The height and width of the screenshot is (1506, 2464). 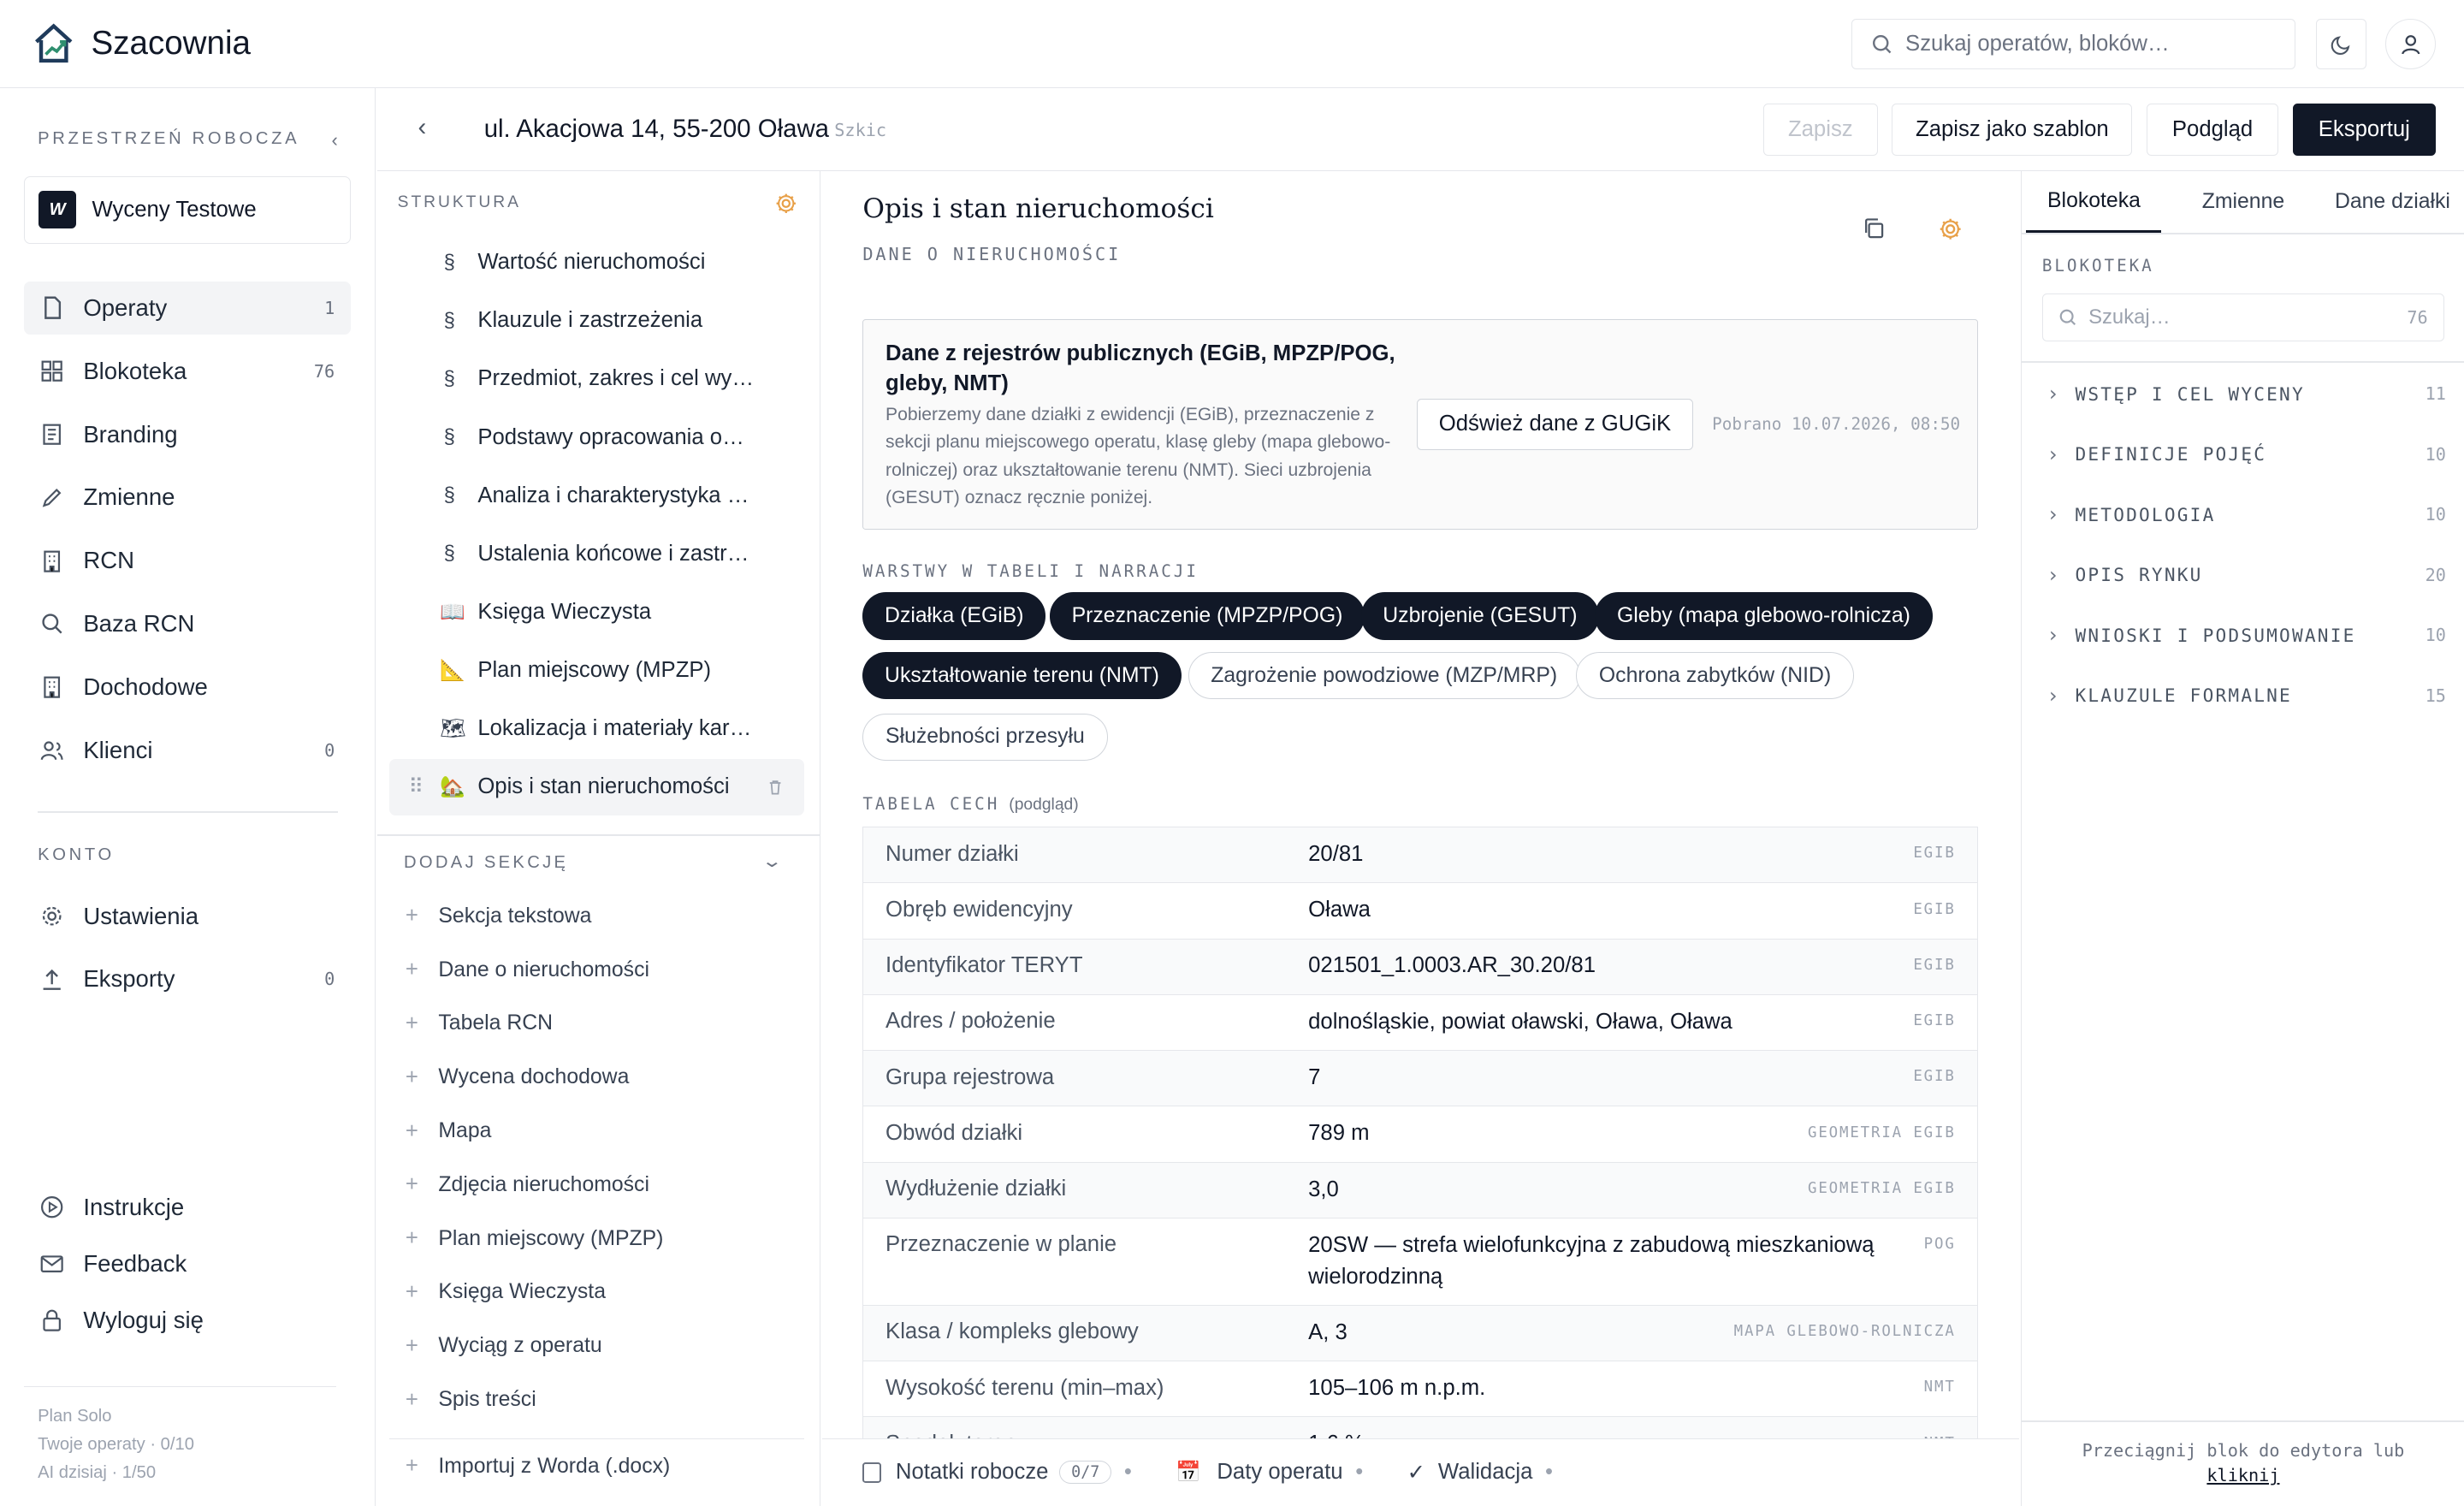 I want to click on structure-gear-icon, so click(x=786, y=204).